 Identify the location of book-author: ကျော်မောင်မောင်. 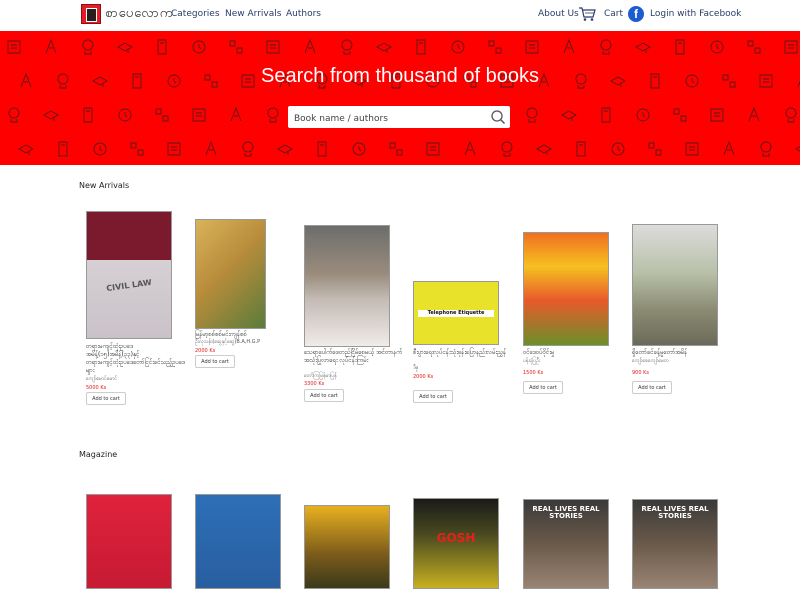
(102, 379).